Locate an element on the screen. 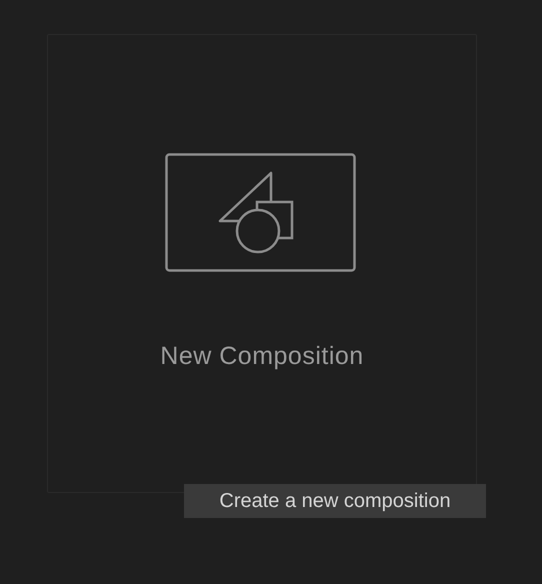  composition-icon is located at coordinates (261, 213).